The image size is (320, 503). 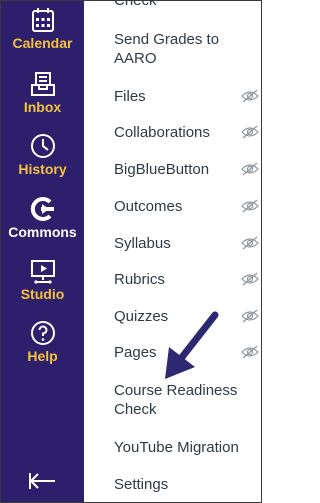 What do you see at coordinates (184, 447) in the screenshot?
I see `course-nav-item-youtube-migration: YouTube Migration` at bounding box center [184, 447].